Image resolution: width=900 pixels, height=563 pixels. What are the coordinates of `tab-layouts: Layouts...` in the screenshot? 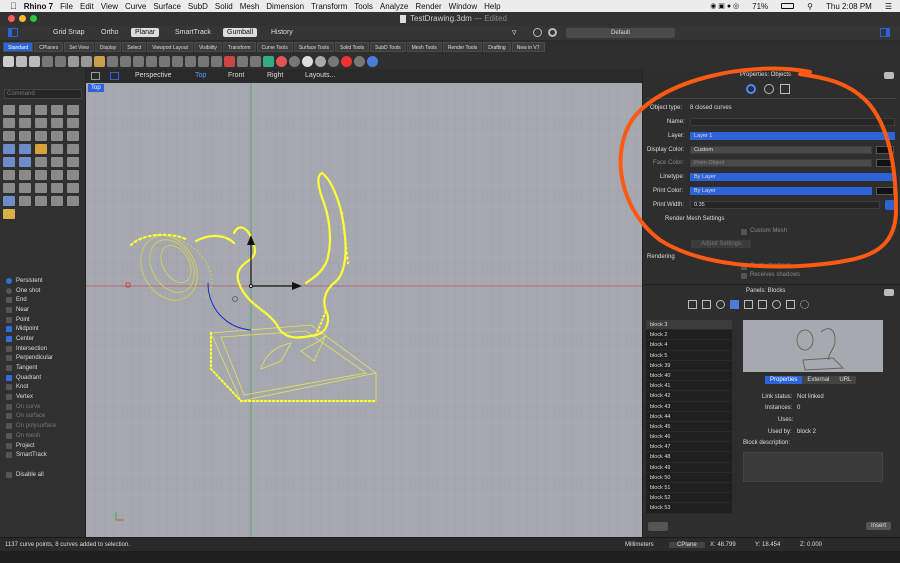 It's located at (320, 75).